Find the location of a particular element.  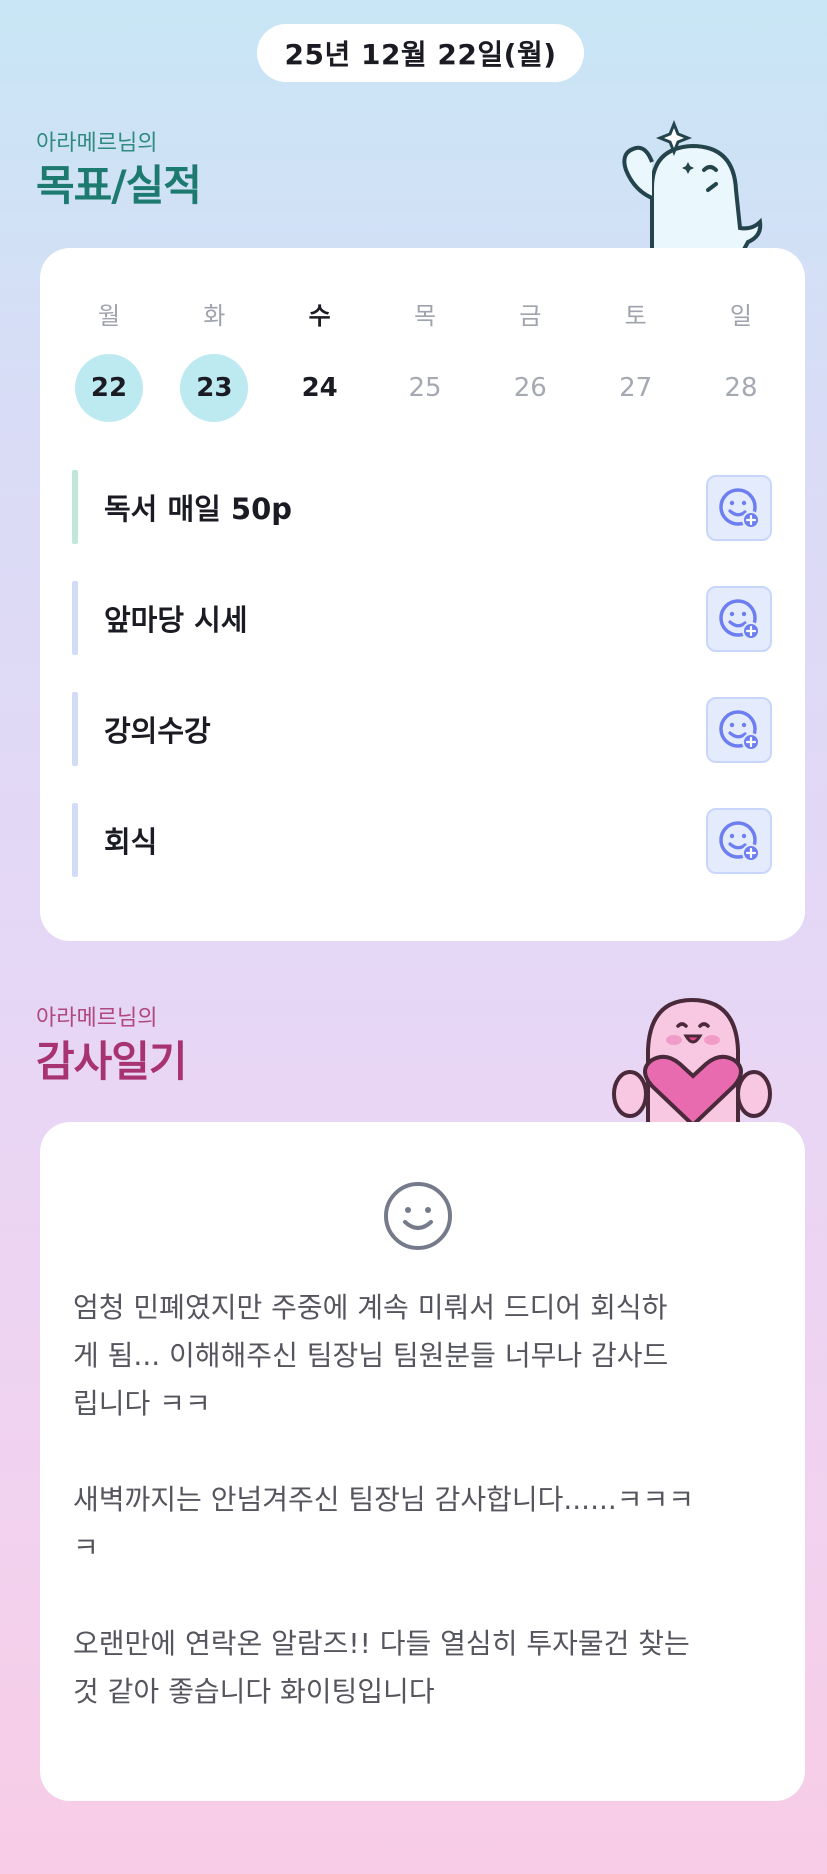

date-cell: 26 is located at coordinates (530, 388).